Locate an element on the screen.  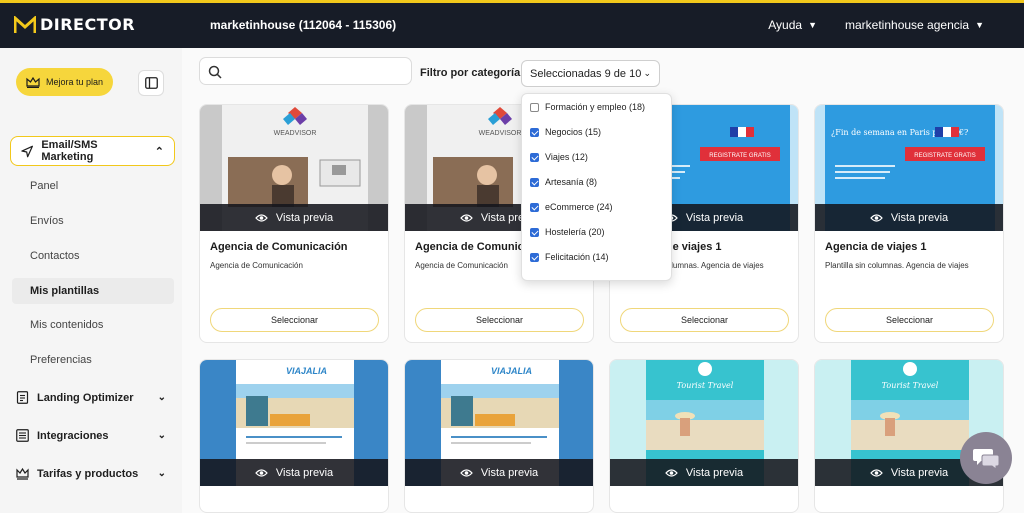
sidebar-item-label: Mis plantillas is located at coordinates (65, 291).